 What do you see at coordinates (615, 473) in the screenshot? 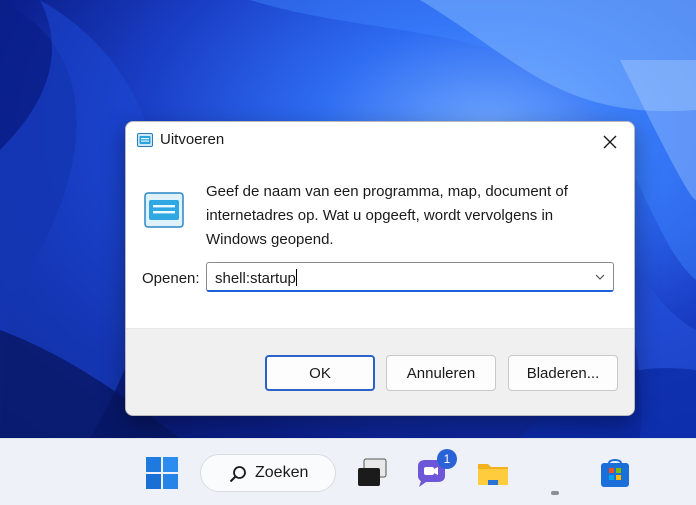
I see `microsoft-store-icon` at bounding box center [615, 473].